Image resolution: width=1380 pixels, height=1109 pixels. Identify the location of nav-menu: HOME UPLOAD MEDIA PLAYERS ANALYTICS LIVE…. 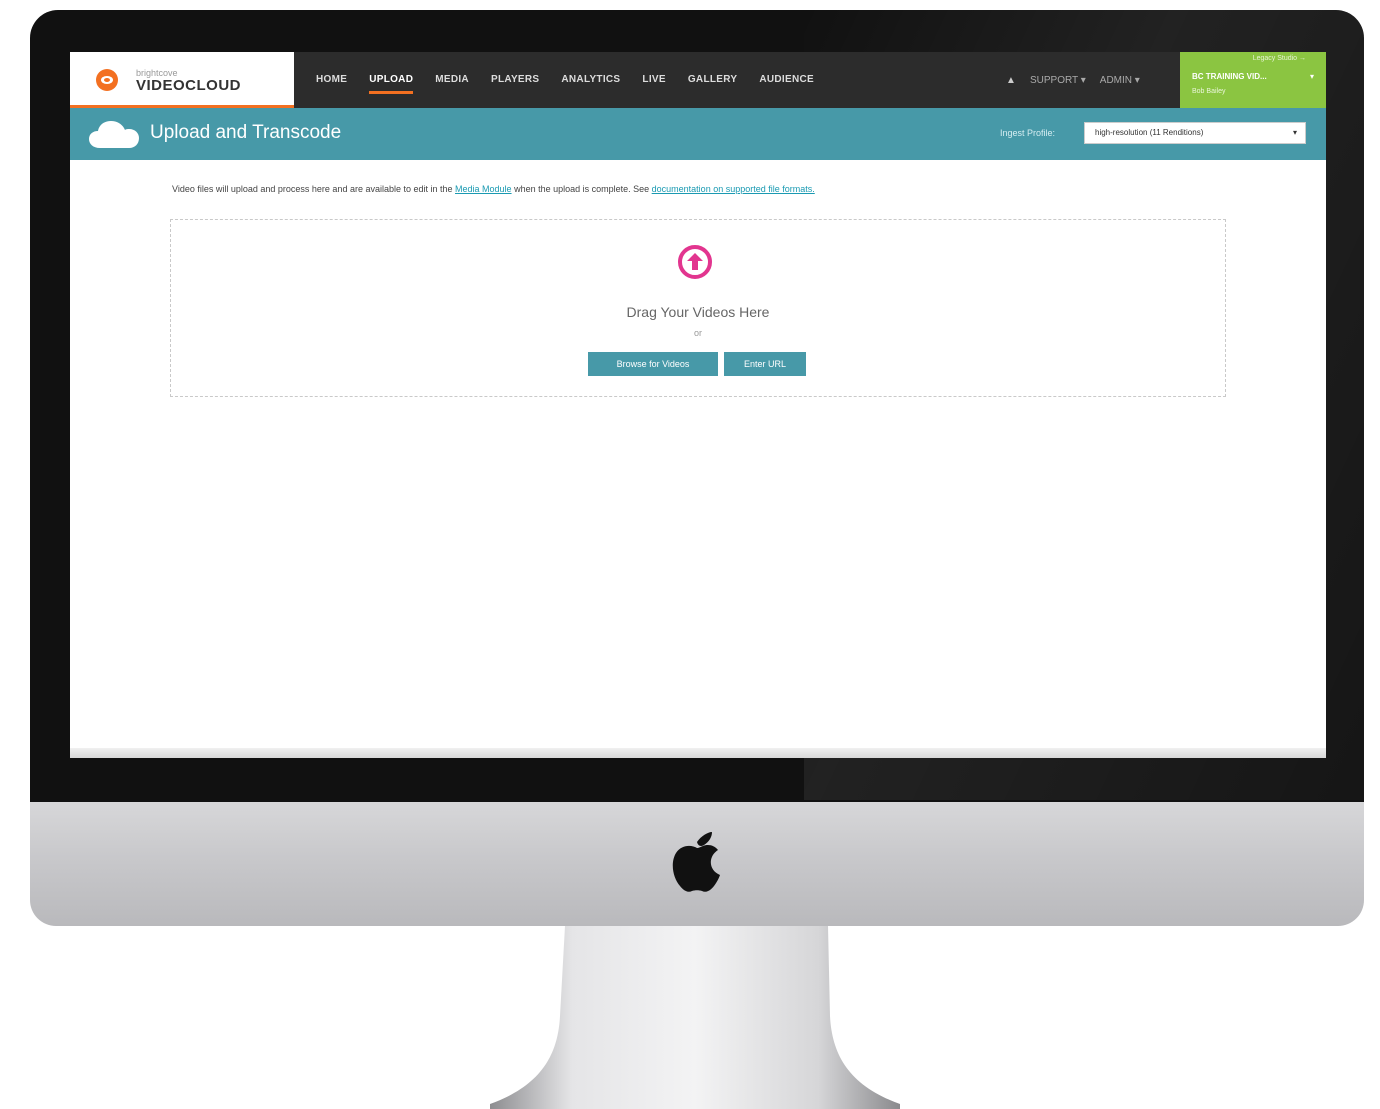
(576, 80).